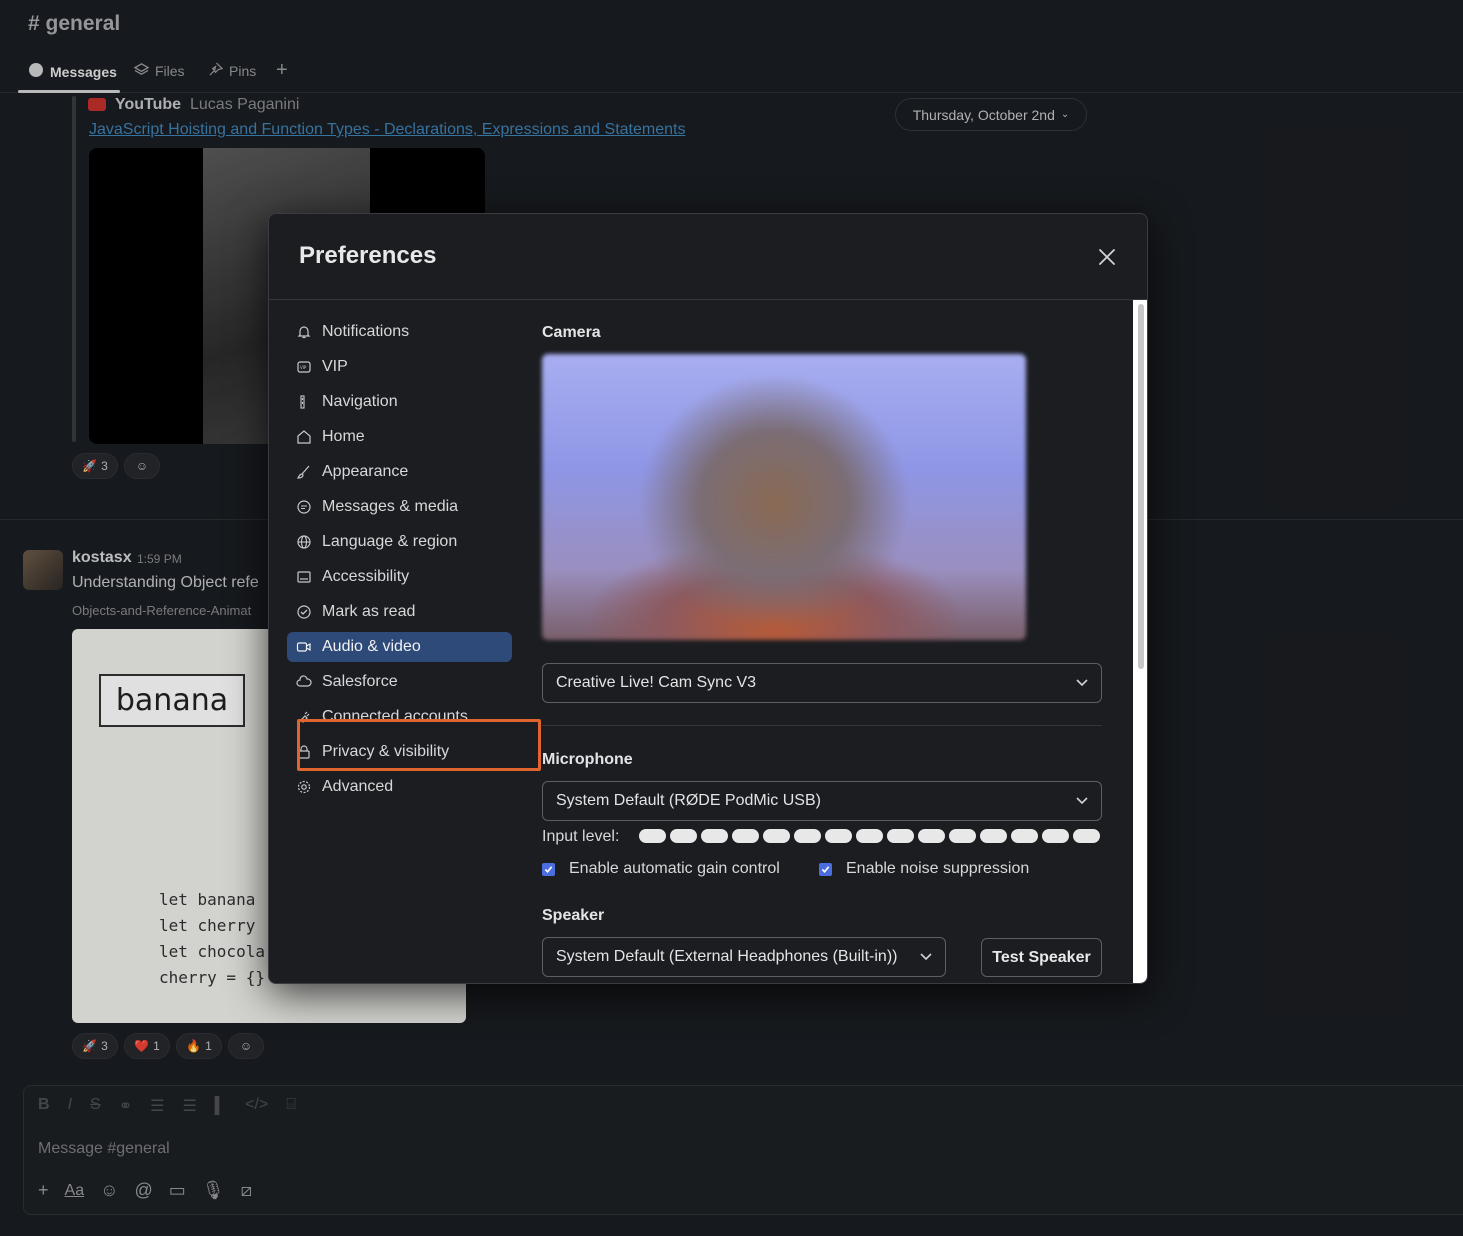 Image resolution: width=1463 pixels, height=1236 pixels. I want to click on auto-gain-checkbox, so click(548, 869).